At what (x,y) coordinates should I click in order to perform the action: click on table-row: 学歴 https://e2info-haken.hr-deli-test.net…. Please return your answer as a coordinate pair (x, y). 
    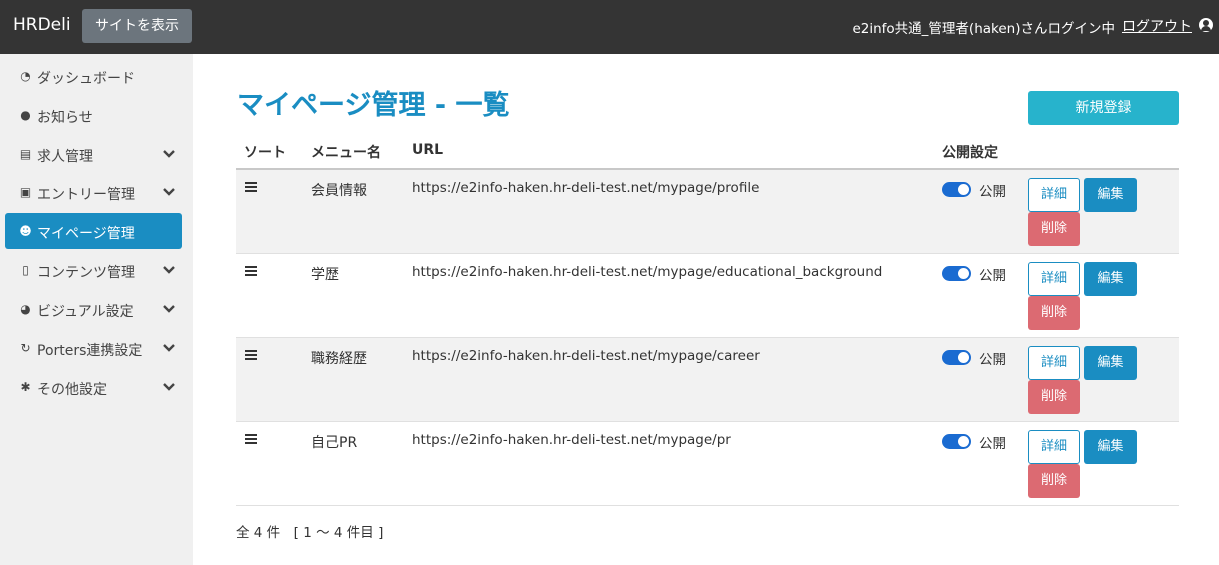
    Looking at the image, I should click on (707, 296).